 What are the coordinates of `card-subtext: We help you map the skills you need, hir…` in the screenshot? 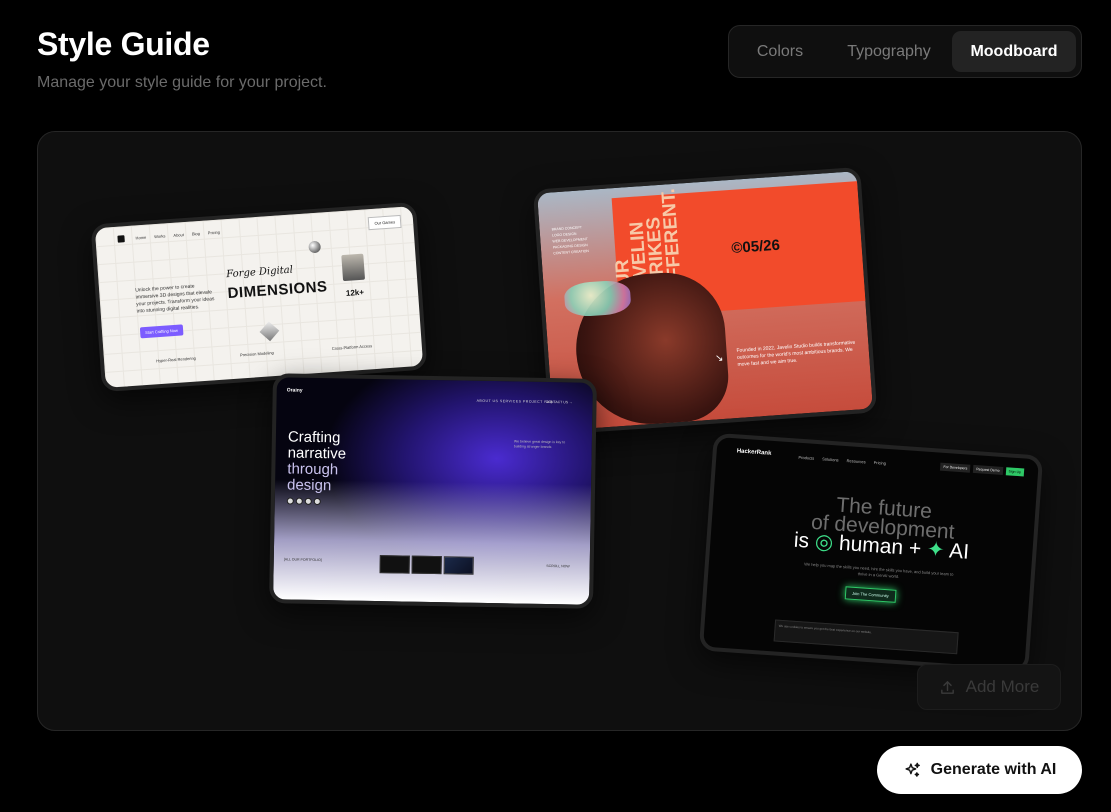 It's located at (879, 570).